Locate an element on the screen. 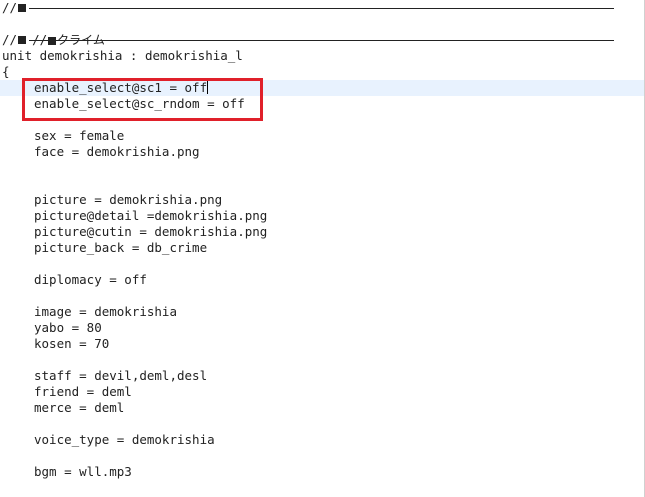 This screenshot has width=645, height=497. code-line-picture: picture = demokrishia.png is located at coordinates (322, 200).